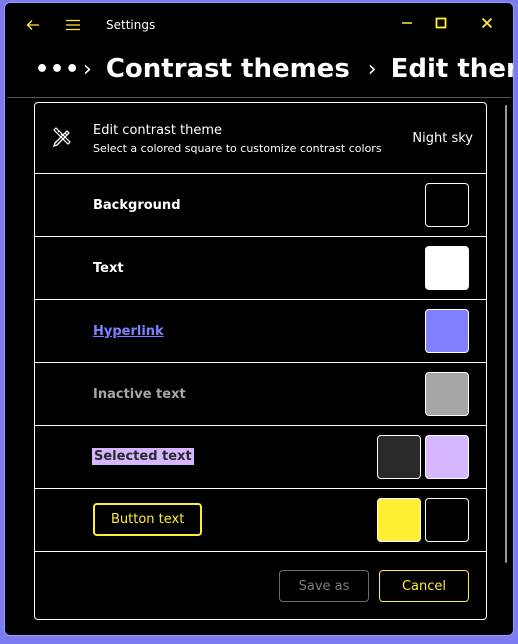 Image resolution: width=518 pixels, height=644 pixels. What do you see at coordinates (424, 586) in the screenshot?
I see `cancel-button: Cancel` at bounding box center [424, 586].